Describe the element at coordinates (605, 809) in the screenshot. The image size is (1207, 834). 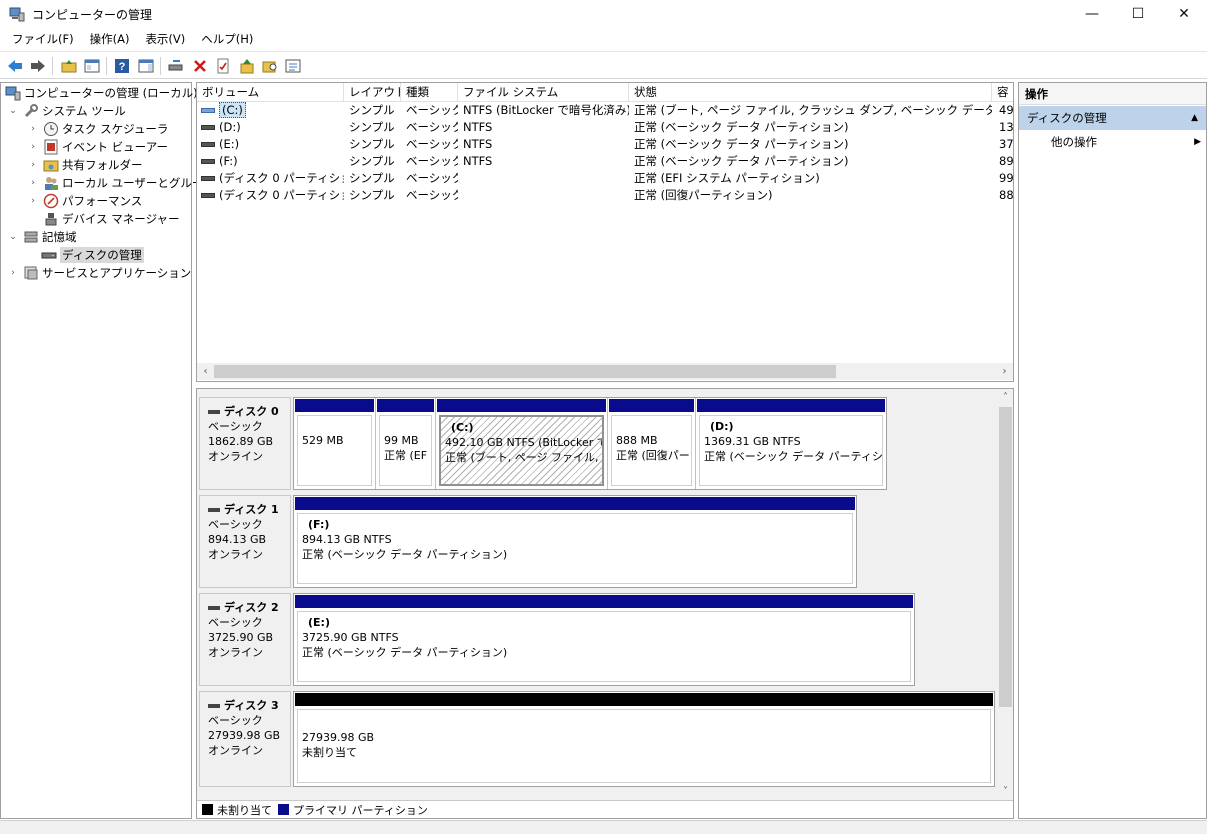
I see `legend: 未割り当て プライマリ パーティション` at that location.